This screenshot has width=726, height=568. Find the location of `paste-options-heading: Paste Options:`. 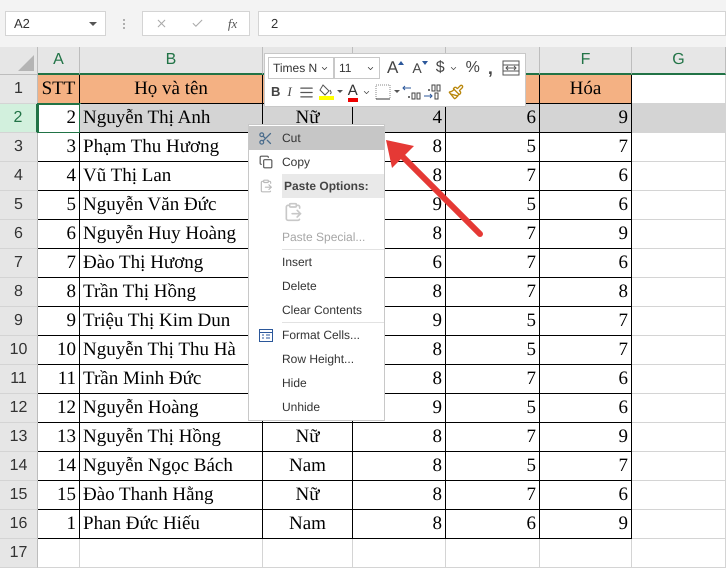

paste-options-heading: Paste Options: is located at coordinates (333, 186).